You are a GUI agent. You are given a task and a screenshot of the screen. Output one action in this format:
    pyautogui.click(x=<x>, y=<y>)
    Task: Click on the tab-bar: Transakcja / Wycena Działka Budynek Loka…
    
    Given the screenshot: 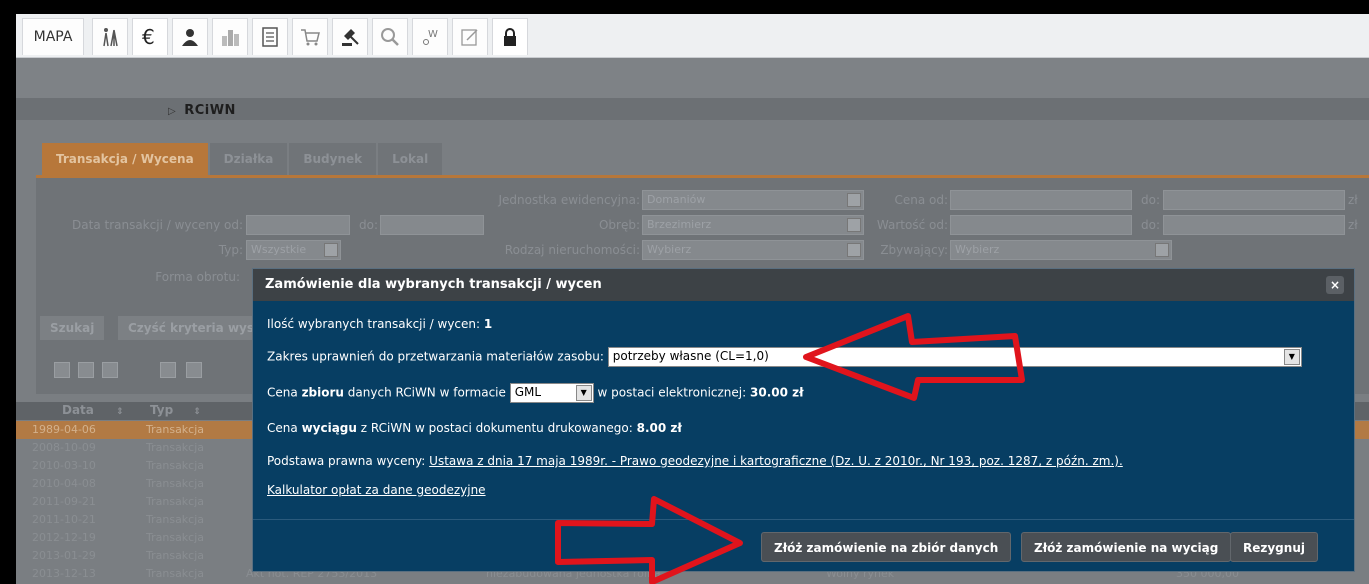 What is the action you would take?
    pyautogui.click(x=243, y=159)
    